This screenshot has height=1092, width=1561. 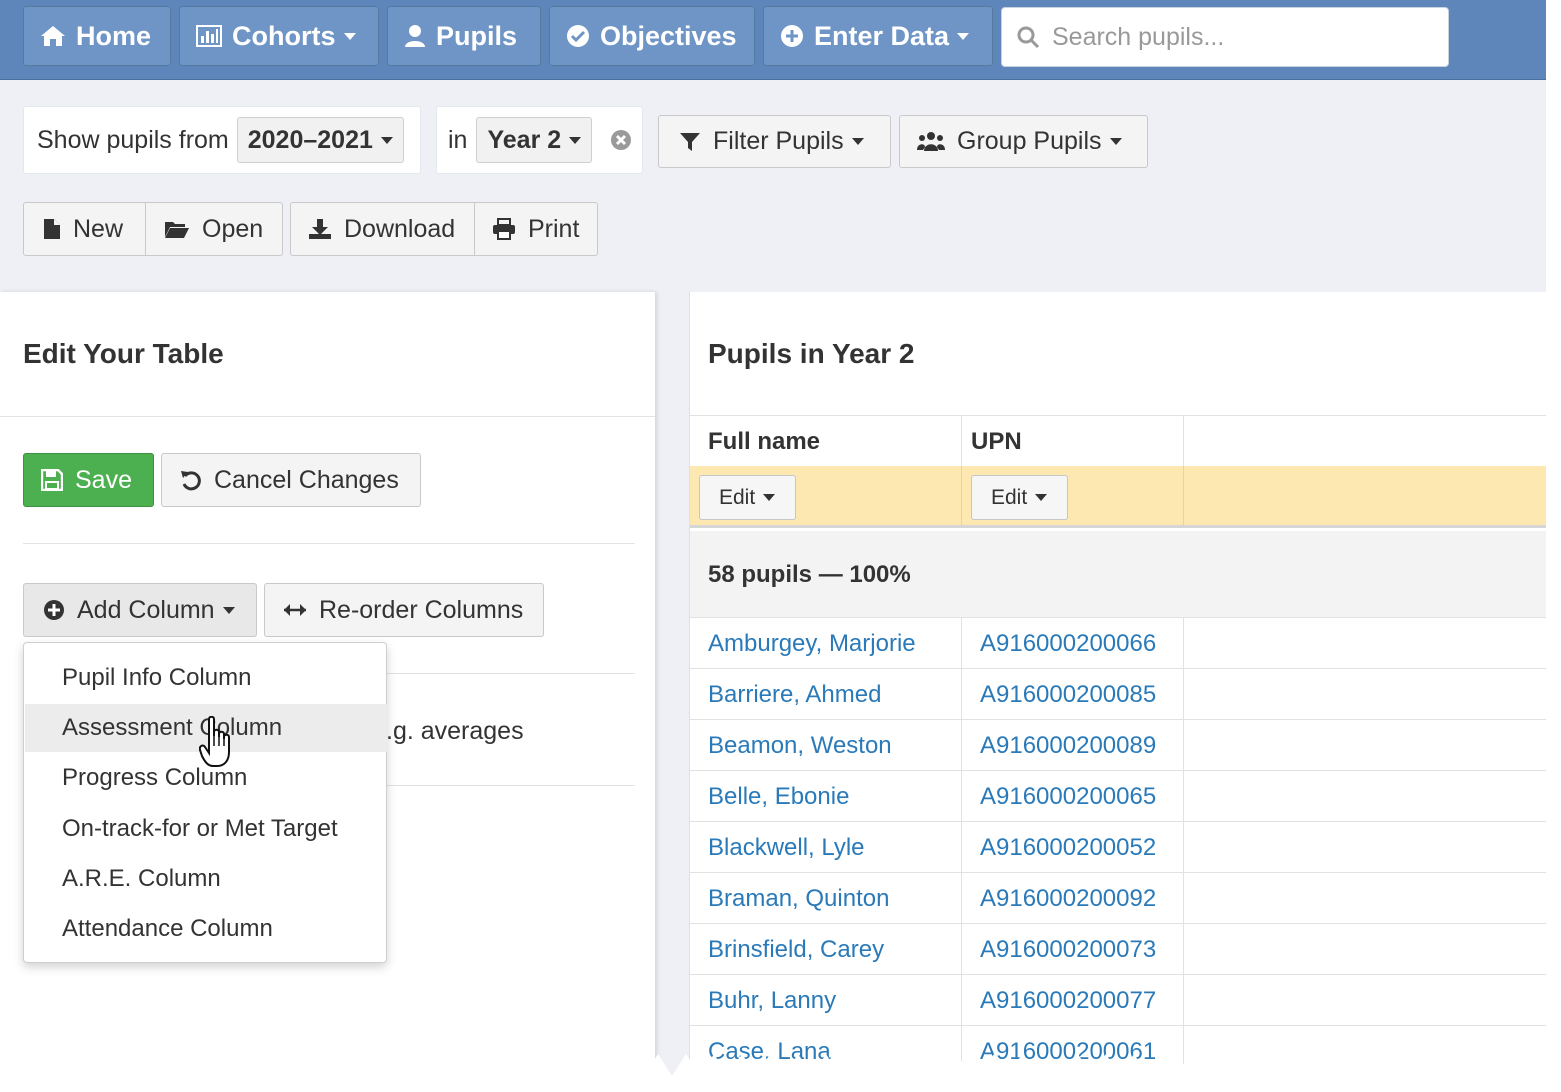 What do you see at coordinates (621, 140) in the screenshot?
I see `clear-icon` at bounding box center [621, 140].